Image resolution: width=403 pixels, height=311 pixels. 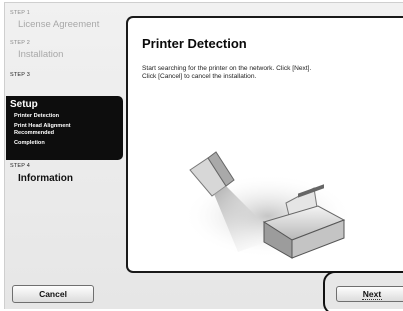 What do you see at coordinates (20, 13) in the screenshot?
I see `step1-tag: STEP 1` at bounding box center [20, 13].